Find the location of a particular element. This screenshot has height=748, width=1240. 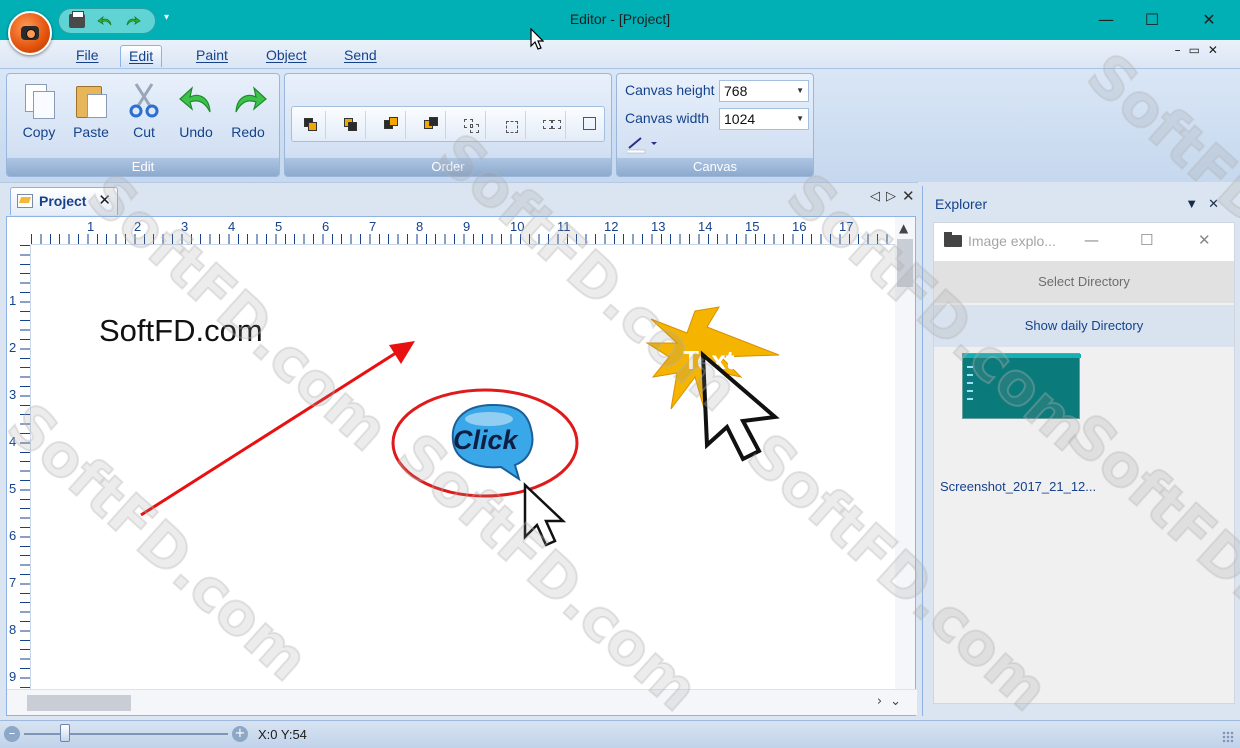

application-menu-button is located at coordinates (30, 33).